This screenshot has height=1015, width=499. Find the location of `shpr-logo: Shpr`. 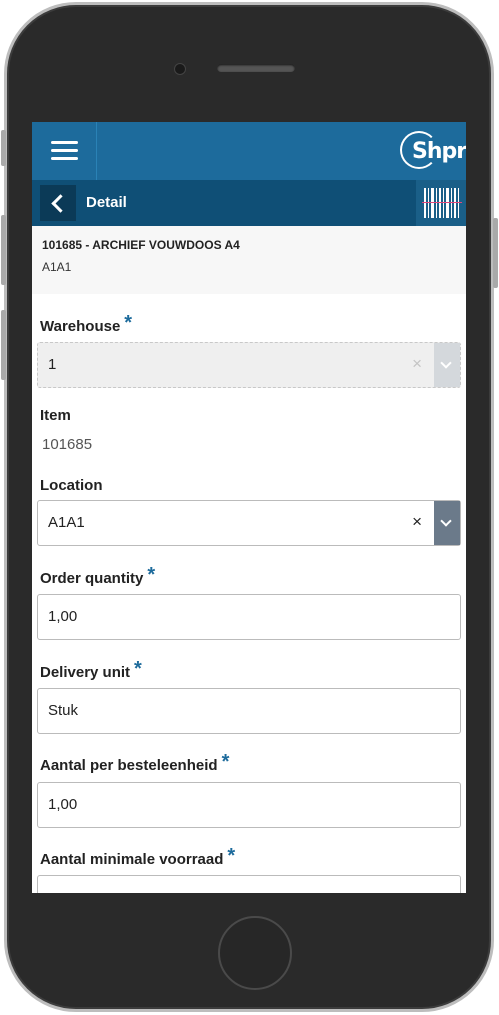

shpr-logo: Shpr is located at coordinates (433, 151).